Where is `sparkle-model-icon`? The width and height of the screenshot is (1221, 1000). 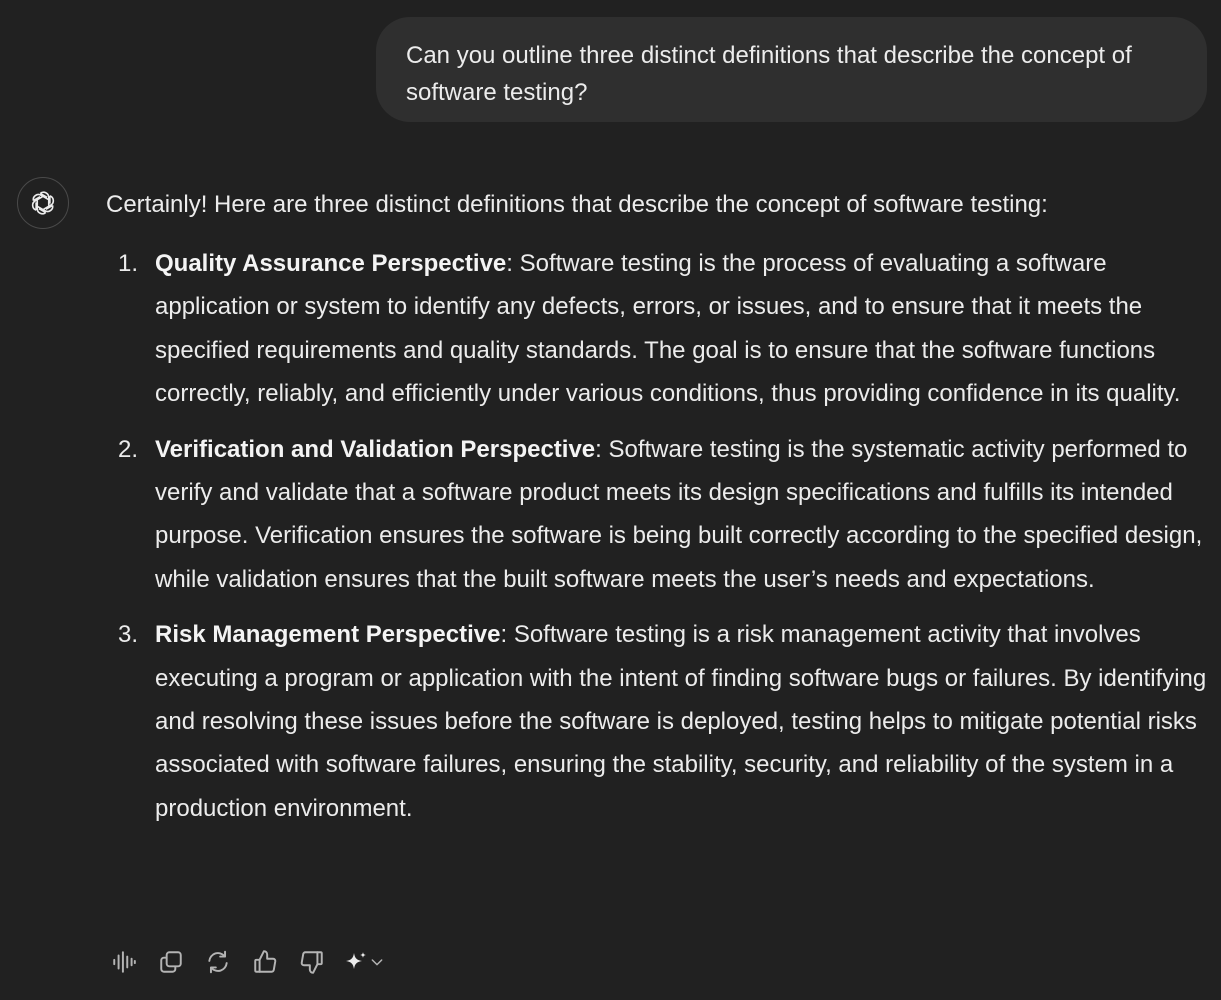
sparkle-model-icon is located at coordinates (355, 960).